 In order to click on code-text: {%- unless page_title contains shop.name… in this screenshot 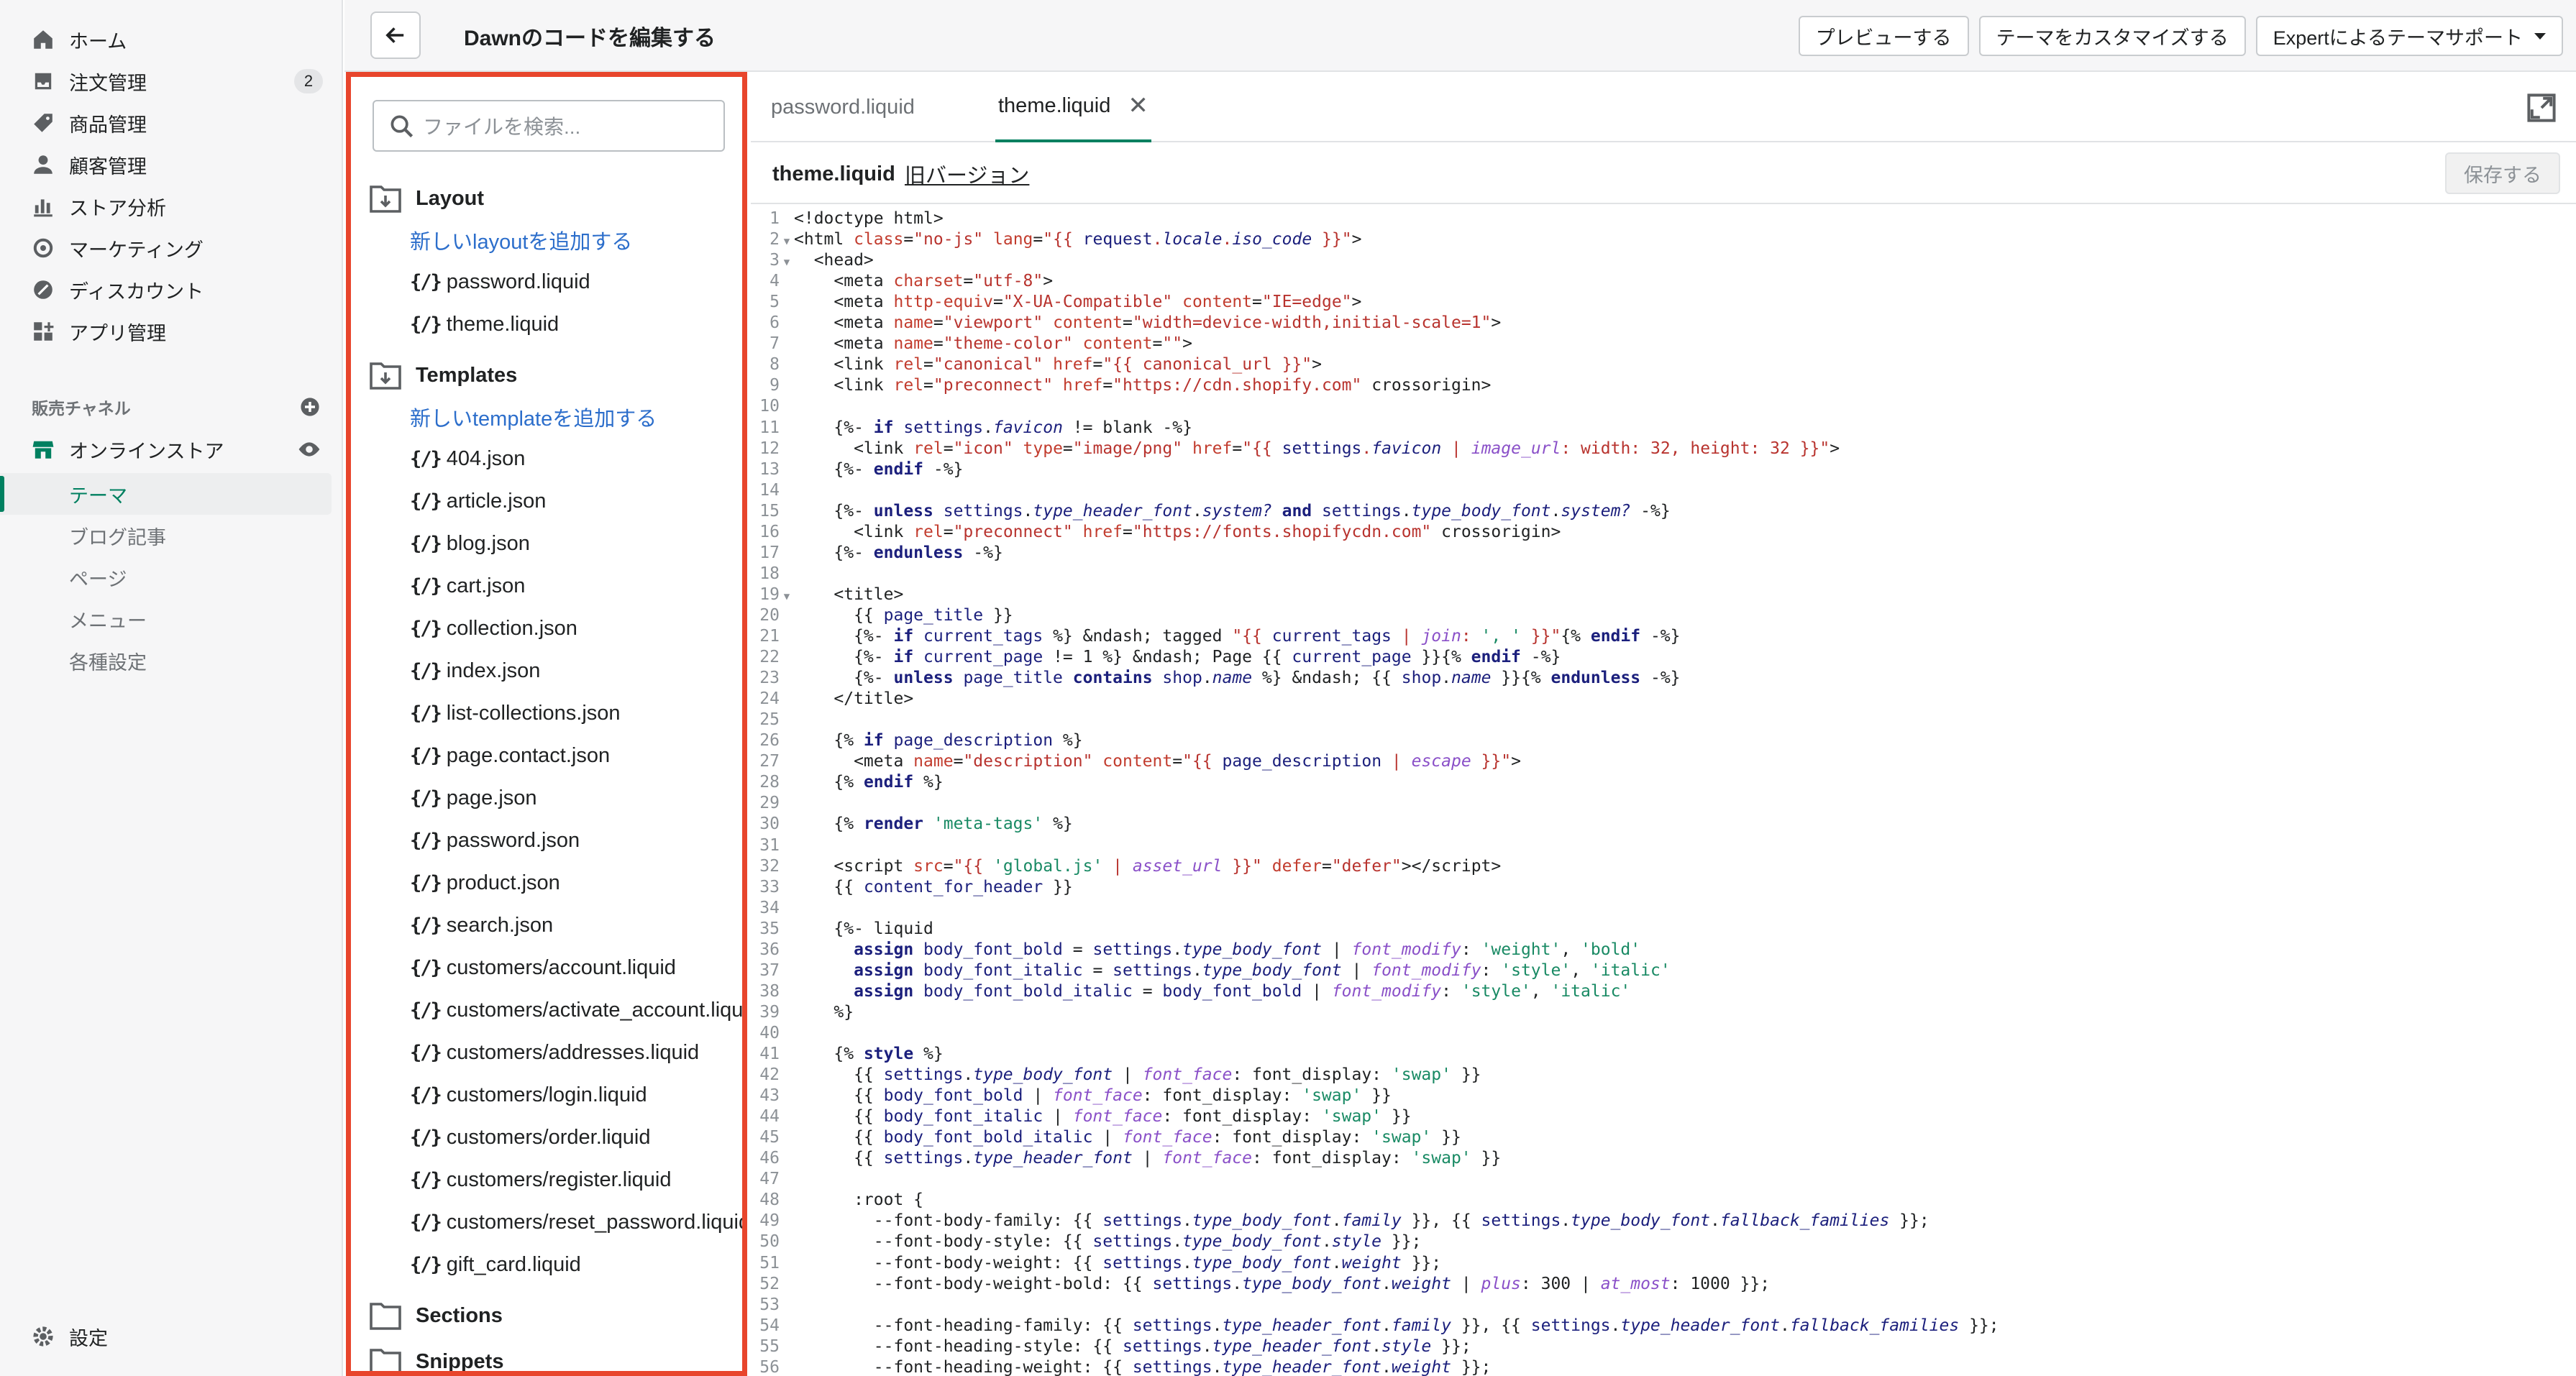, I will do `click(1237, 678)`.